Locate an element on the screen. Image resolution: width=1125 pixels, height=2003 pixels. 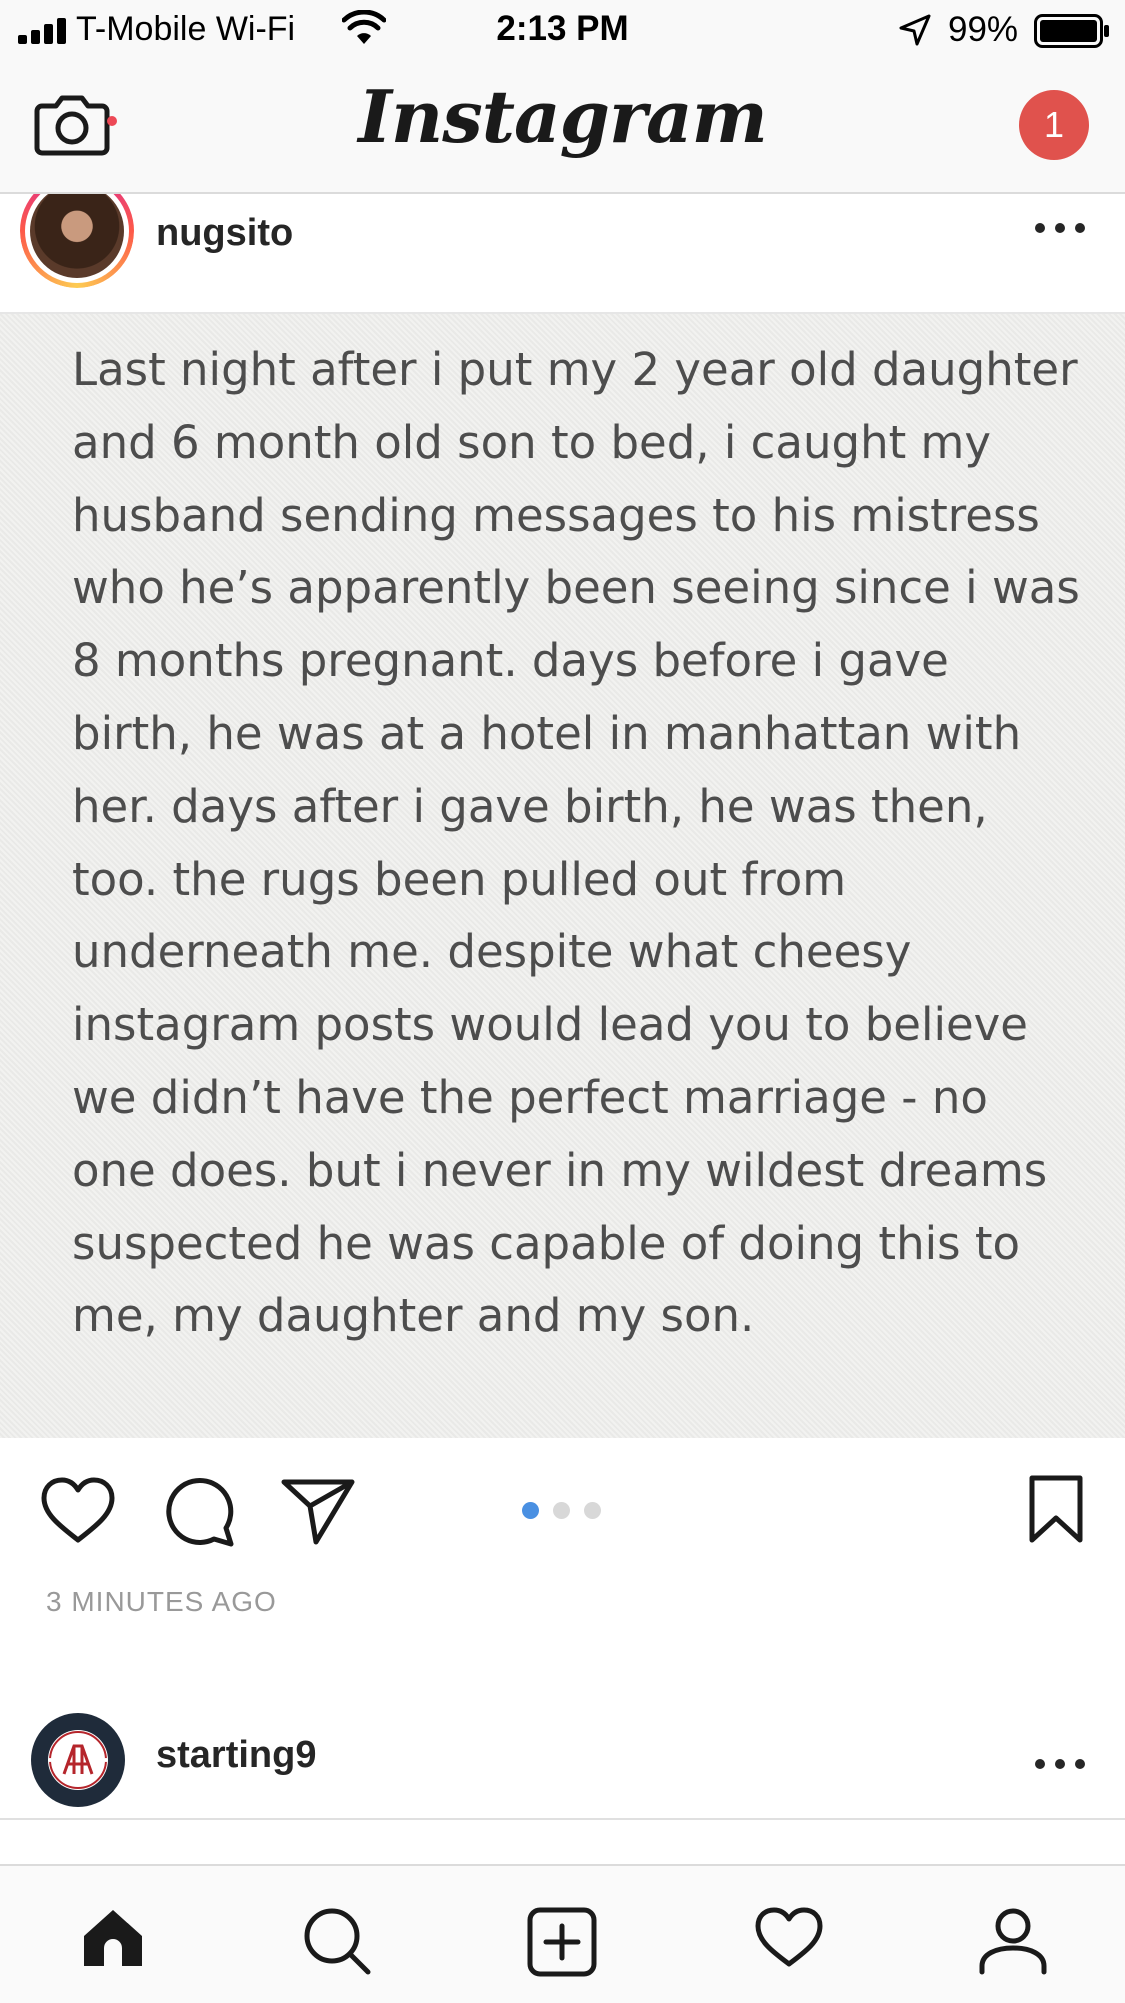
home-icon is located at coordinates (113, 1938).